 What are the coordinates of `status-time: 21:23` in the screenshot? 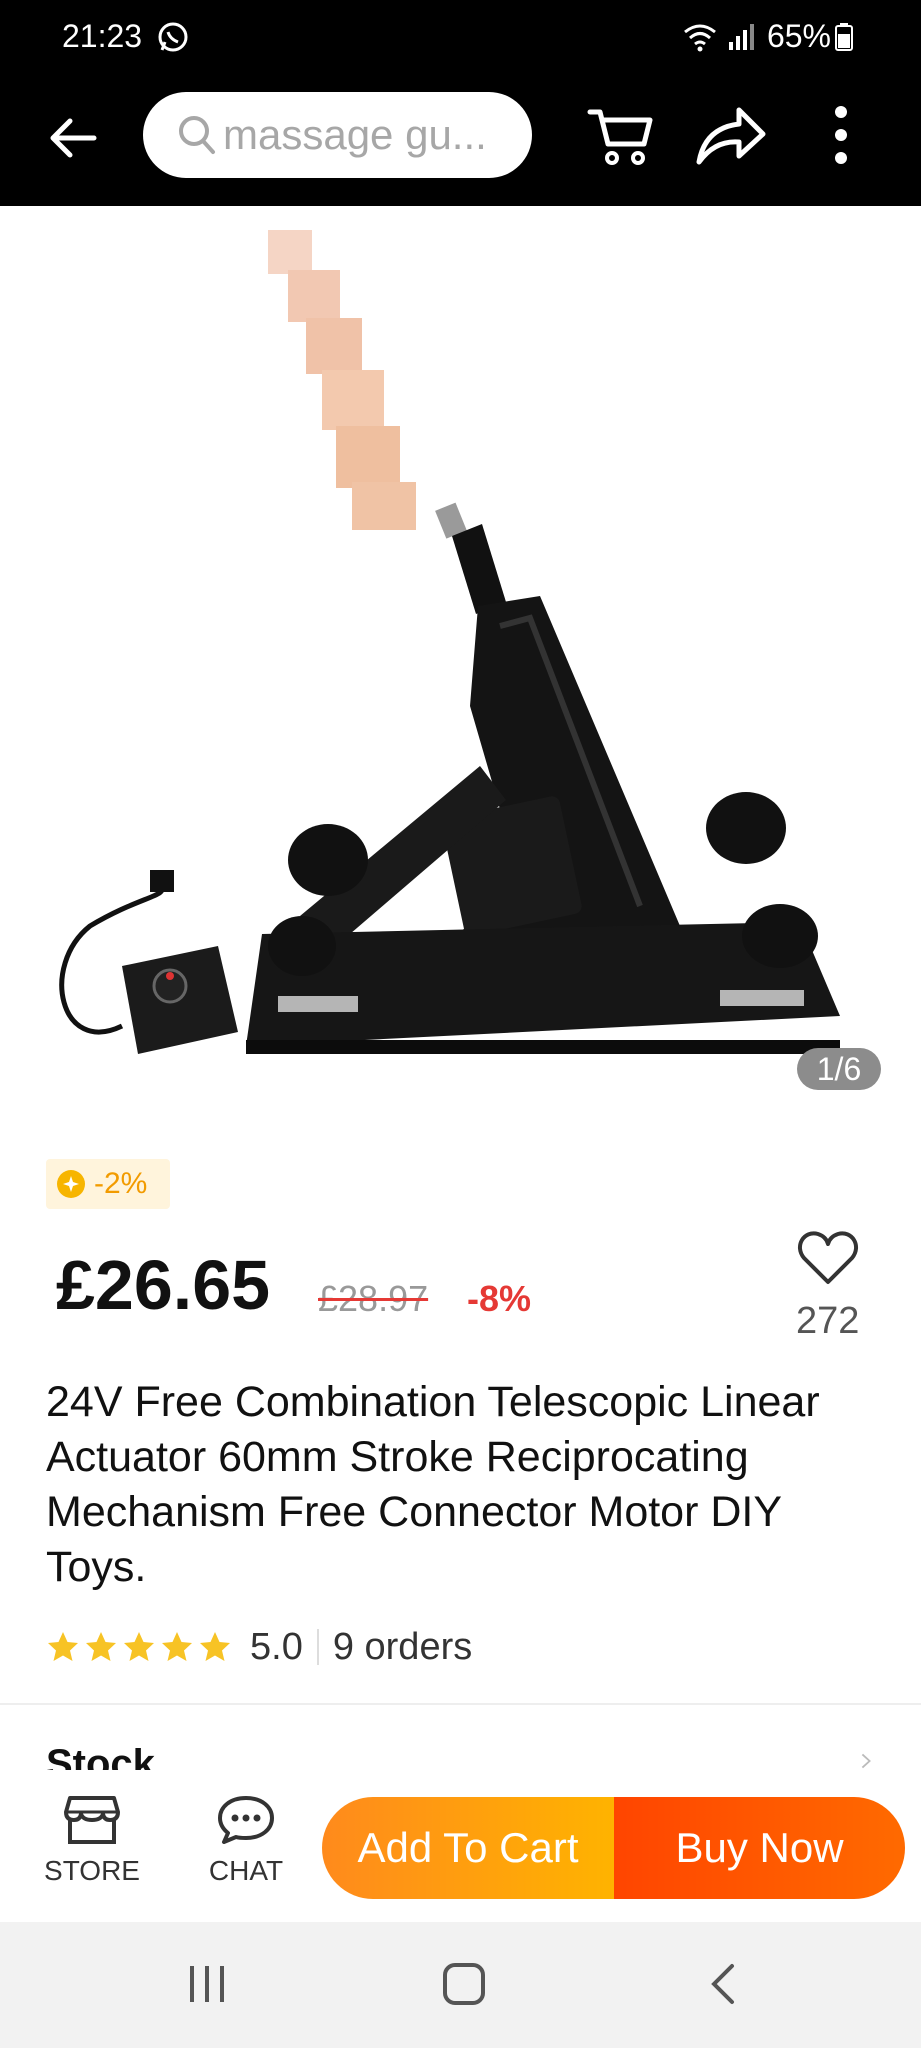 It's located at (102, 36).